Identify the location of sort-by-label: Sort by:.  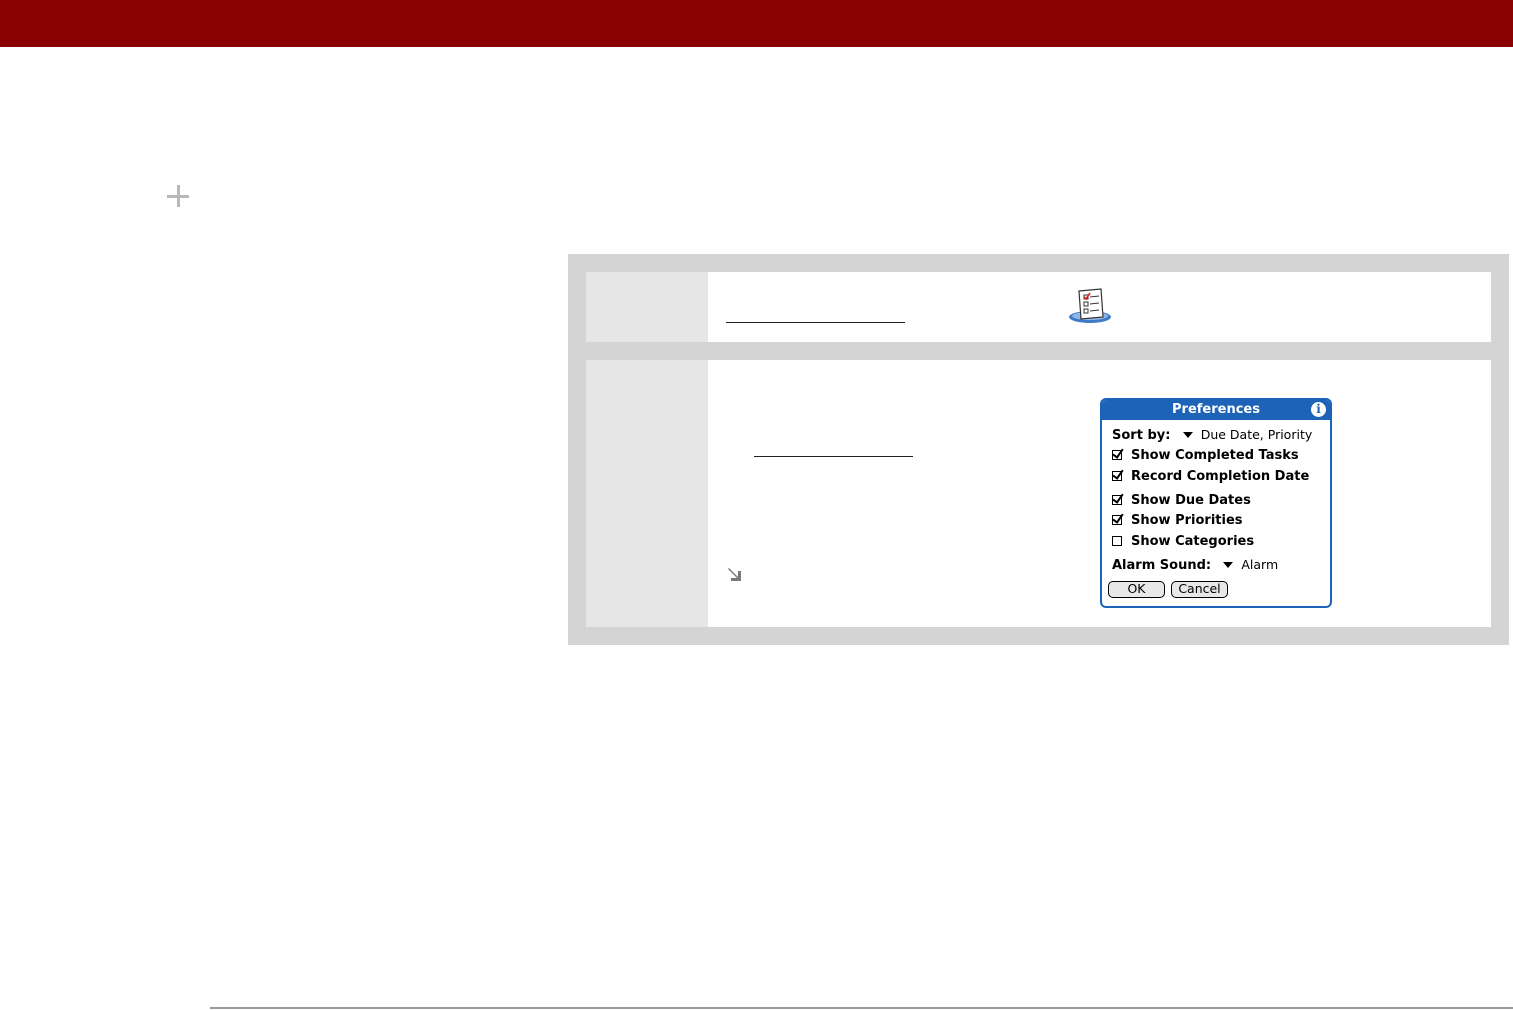
(1141, 435).